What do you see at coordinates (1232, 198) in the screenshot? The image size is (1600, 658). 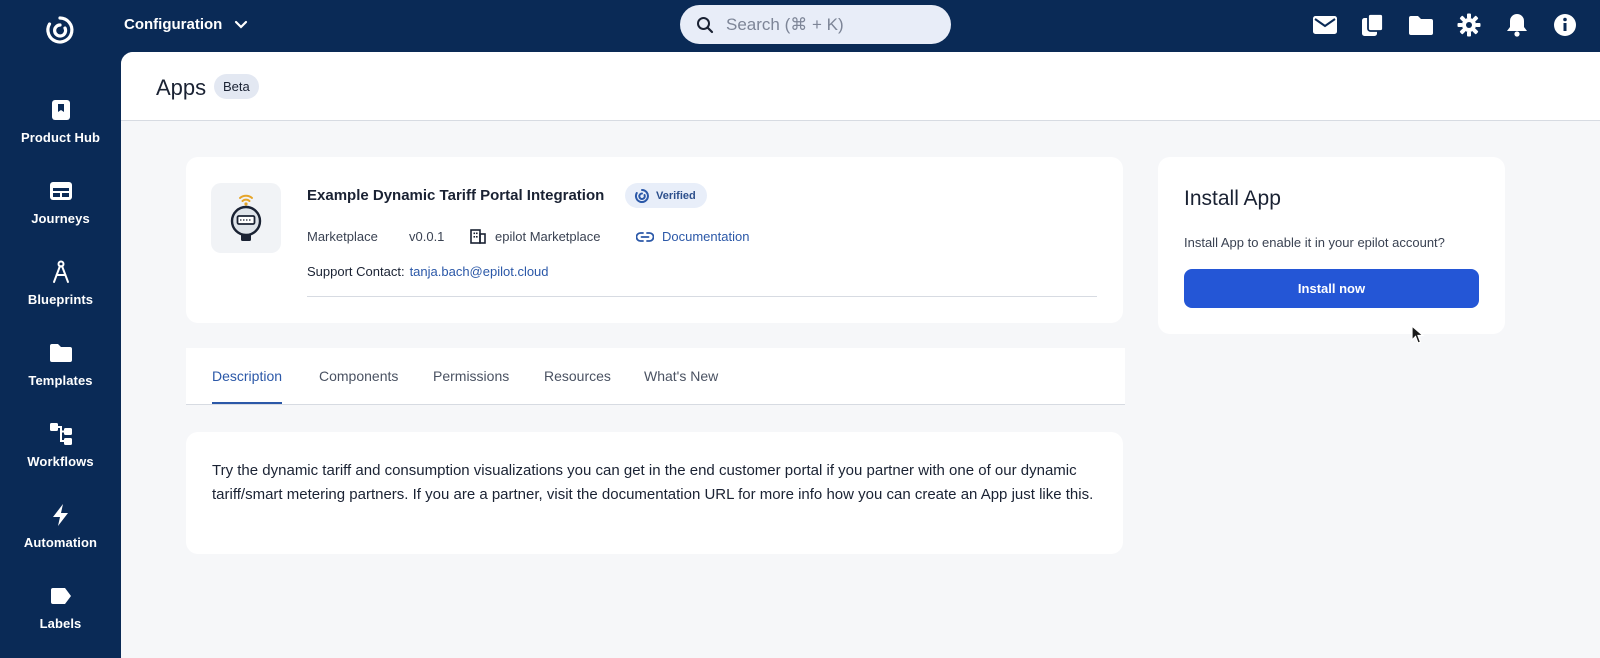 I see `install-title: Install App` at bounding box center [1232, 198].